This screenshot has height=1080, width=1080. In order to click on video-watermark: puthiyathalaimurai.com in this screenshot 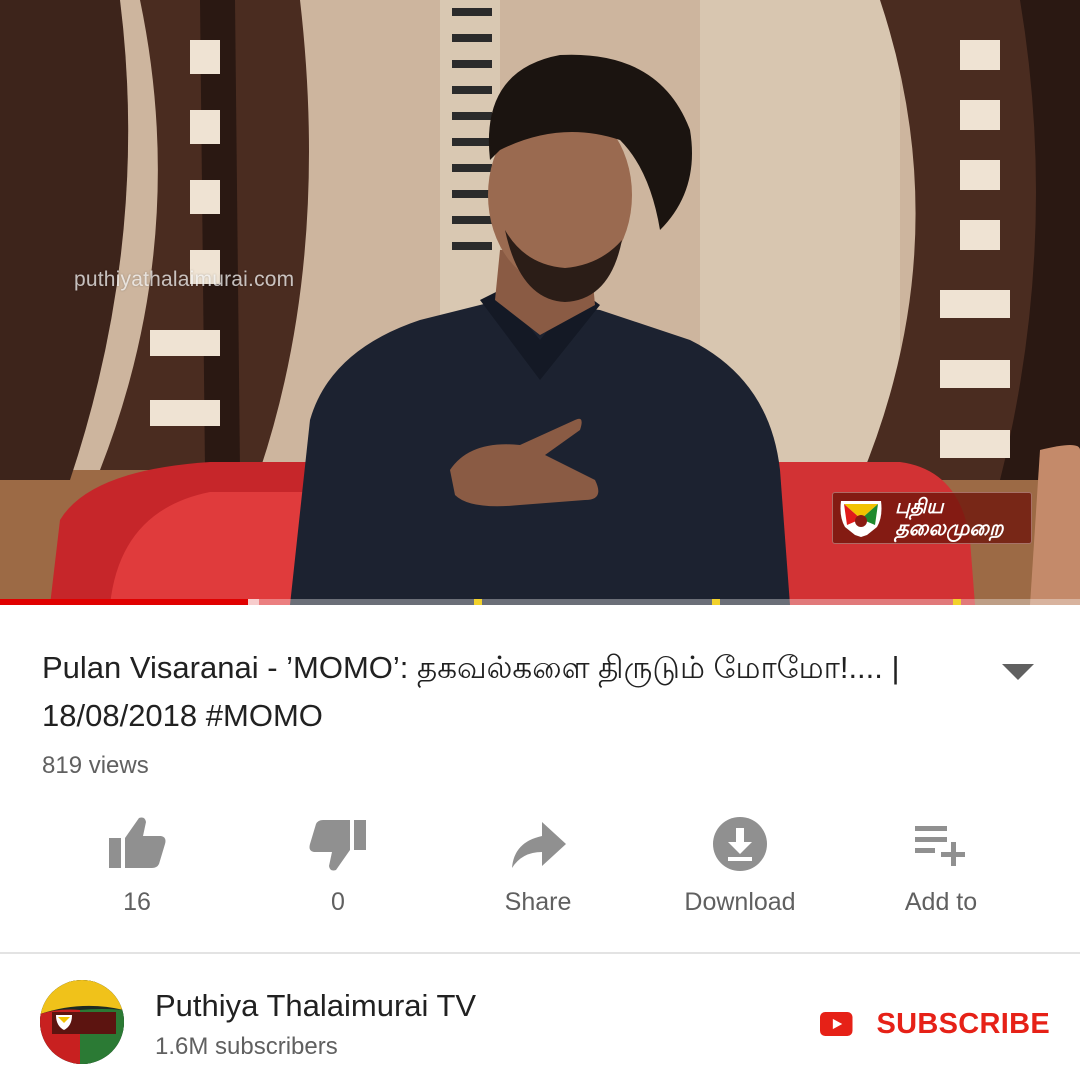, I will do `click(184, 279)`.